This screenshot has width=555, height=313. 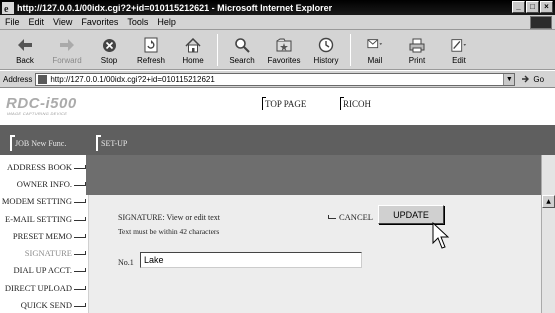 I want to click on nav-item-quick-send: QUICK SEND, so click(x=53, y=305).